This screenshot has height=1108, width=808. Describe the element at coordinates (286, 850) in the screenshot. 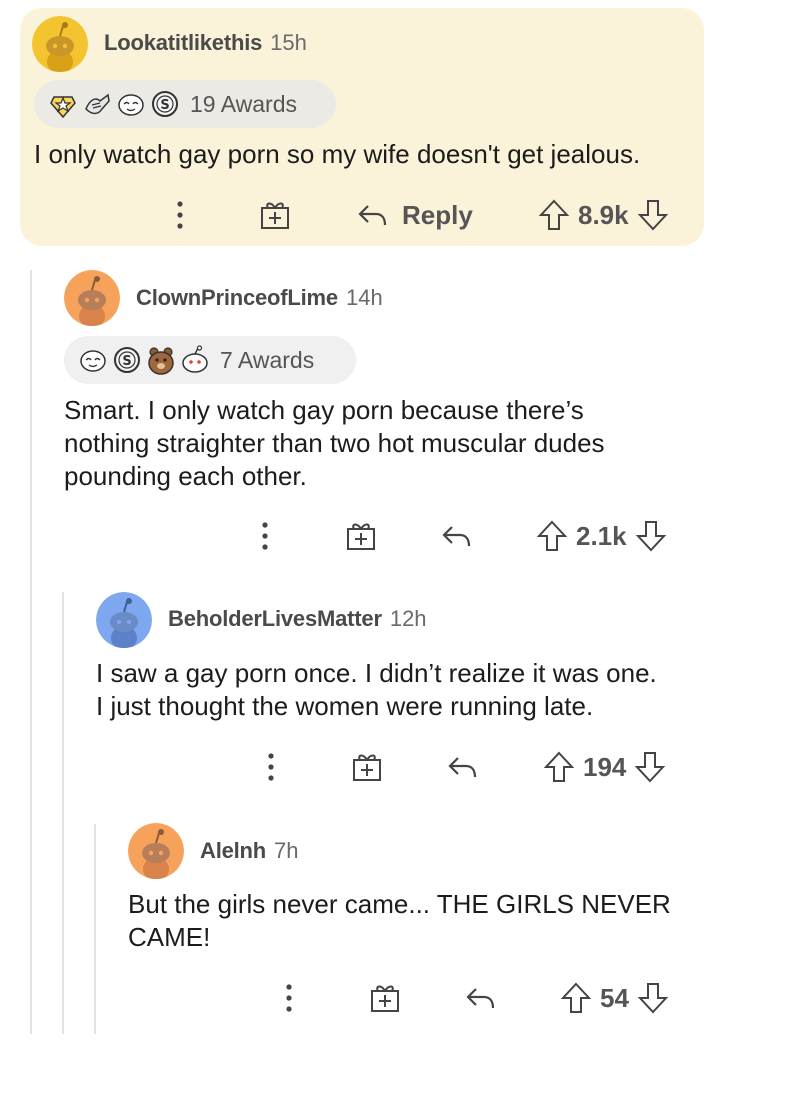

I see `timestamp: 7h` at that location.